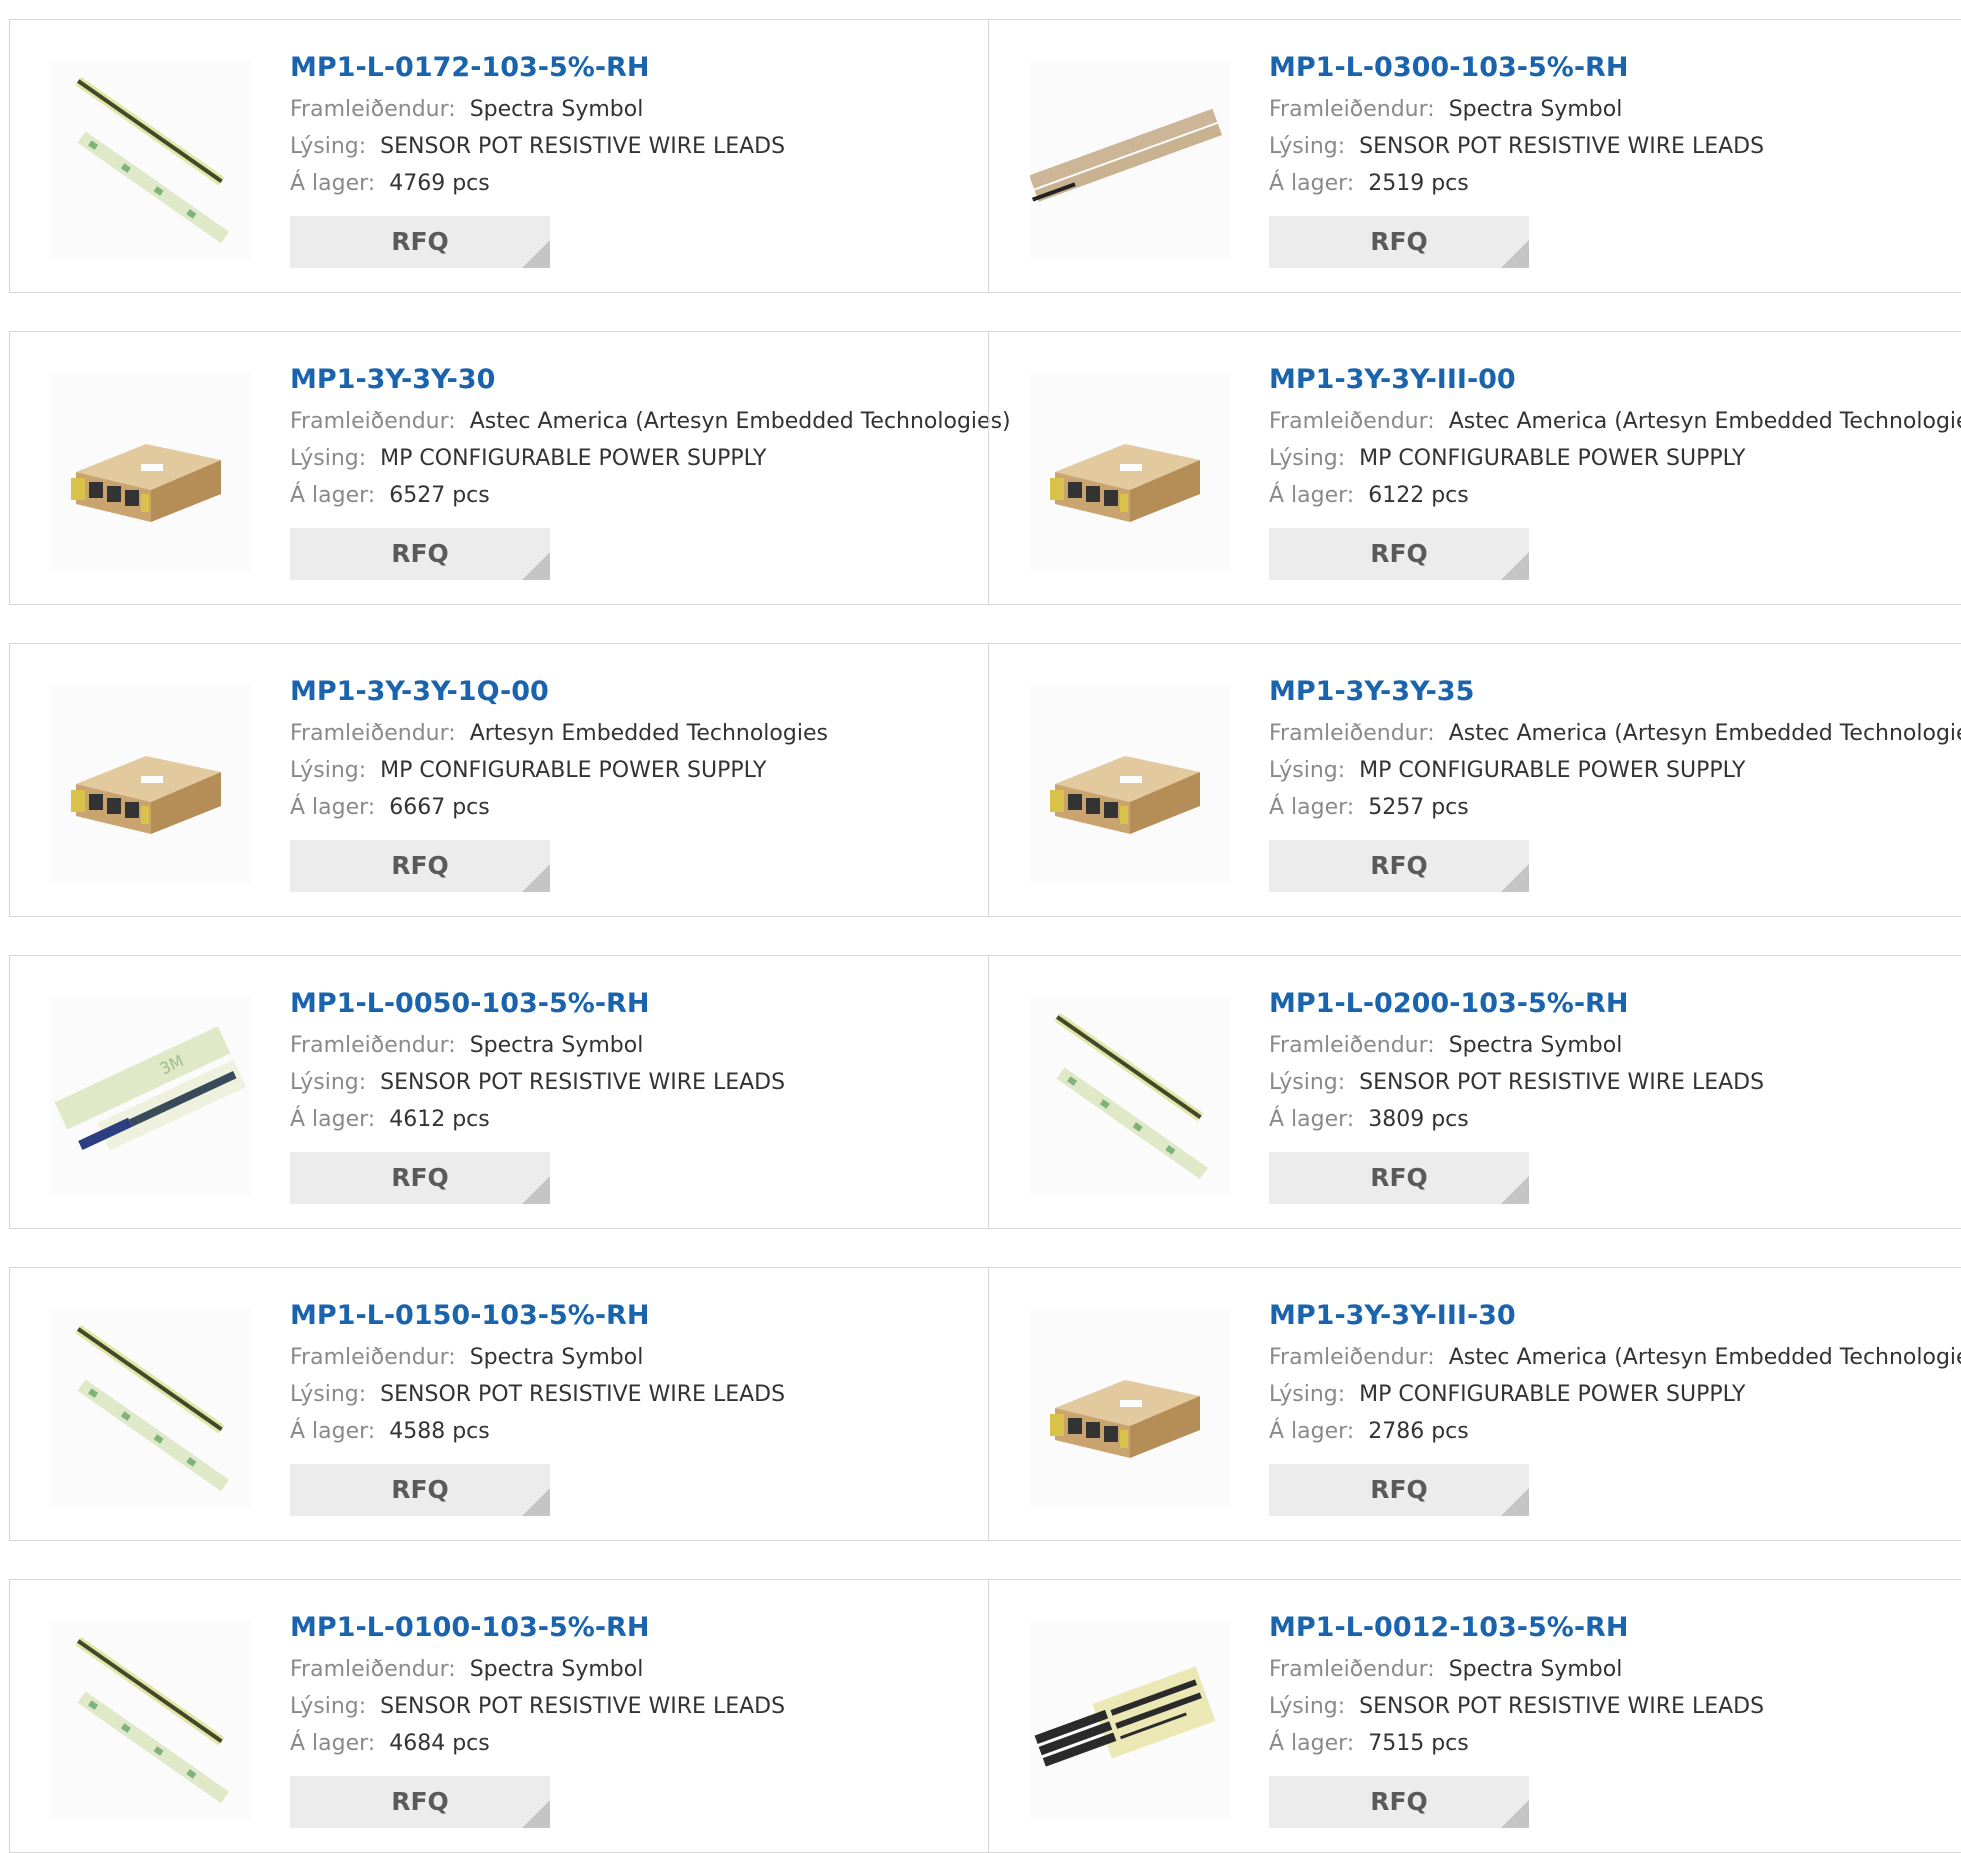 The height and width of the screenshot is (1853, 1961). What do you see at coordinates (1615, 807) in the screenshot?
I see `stock-row: Á lager: 5257 pcs` at bounding box center [1615, 807].